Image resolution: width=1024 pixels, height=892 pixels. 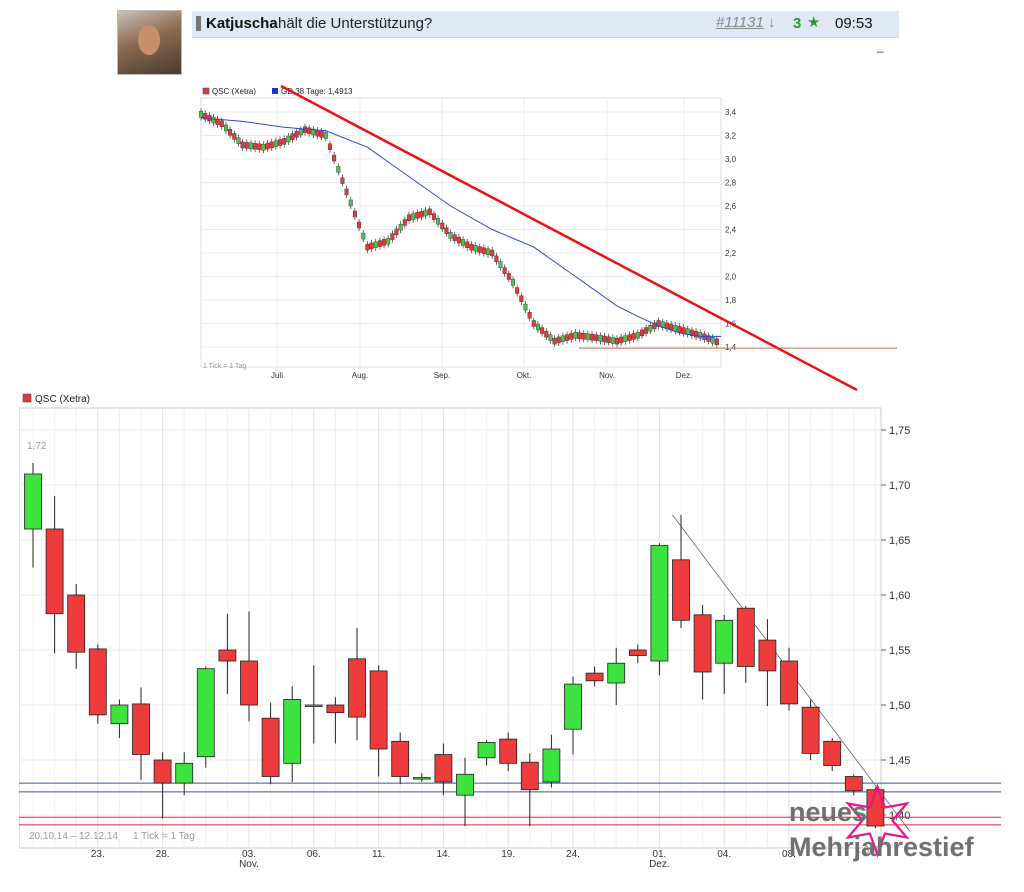 I want to click on caption-line2: Mehrjahrestief, so click(x=881, y=847).